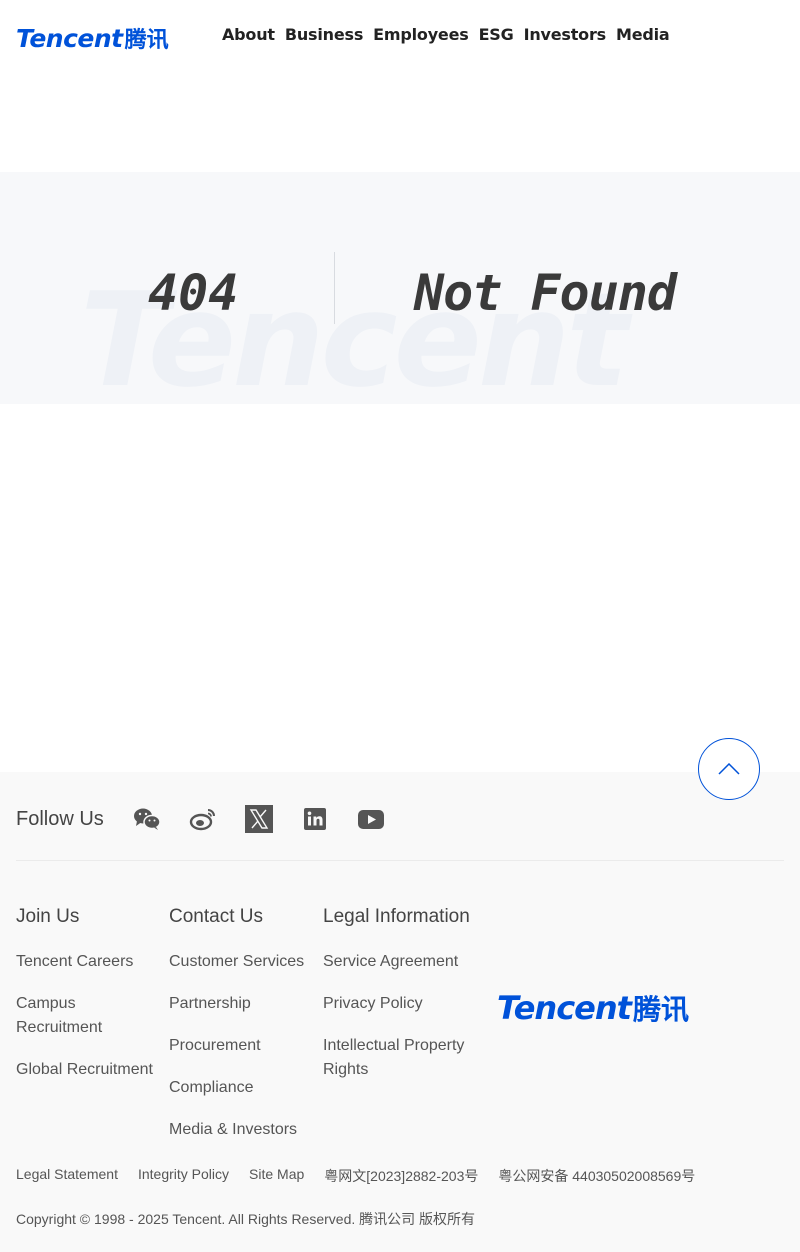 The image size is (800, 1252). Describe the element at coordinates (183, 1176) in the screenshot. I see `integrity-policy-link: Integrity Policy` at that location.